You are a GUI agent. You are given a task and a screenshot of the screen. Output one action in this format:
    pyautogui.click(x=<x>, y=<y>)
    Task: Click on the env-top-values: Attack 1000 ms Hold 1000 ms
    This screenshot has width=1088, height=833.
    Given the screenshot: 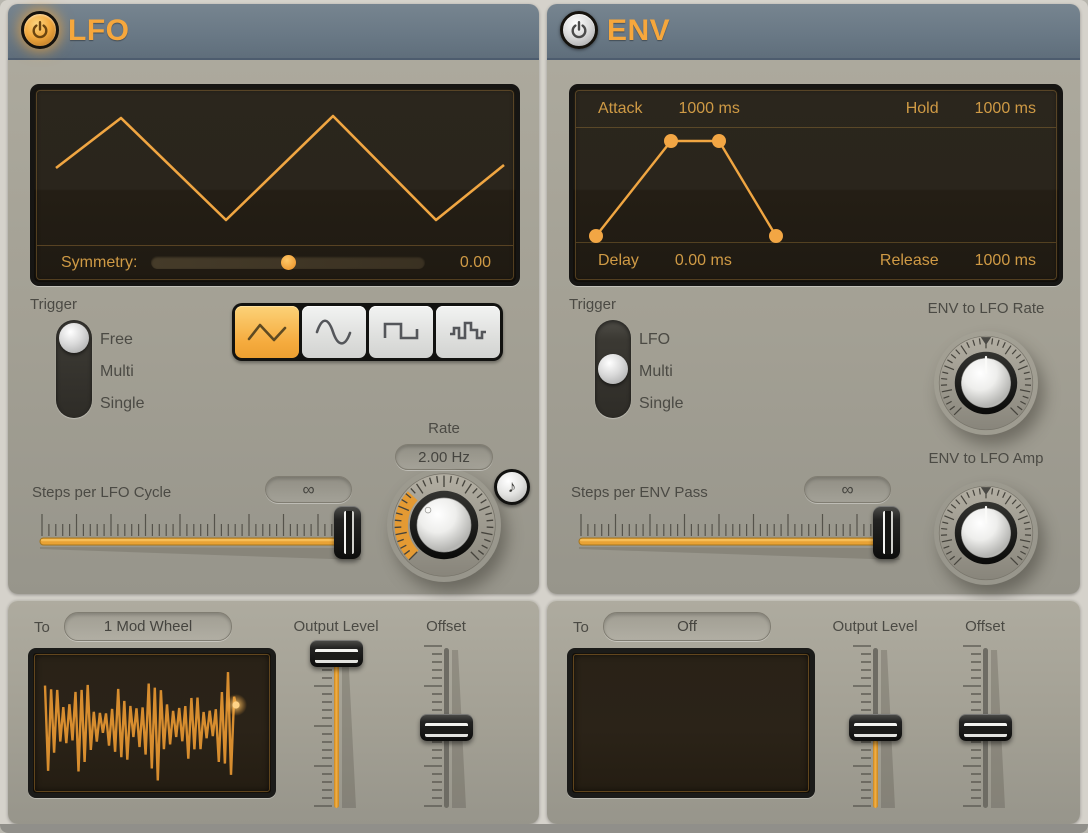 What is the action you would take?
    pyautogui.click(x=816, y=109)
    